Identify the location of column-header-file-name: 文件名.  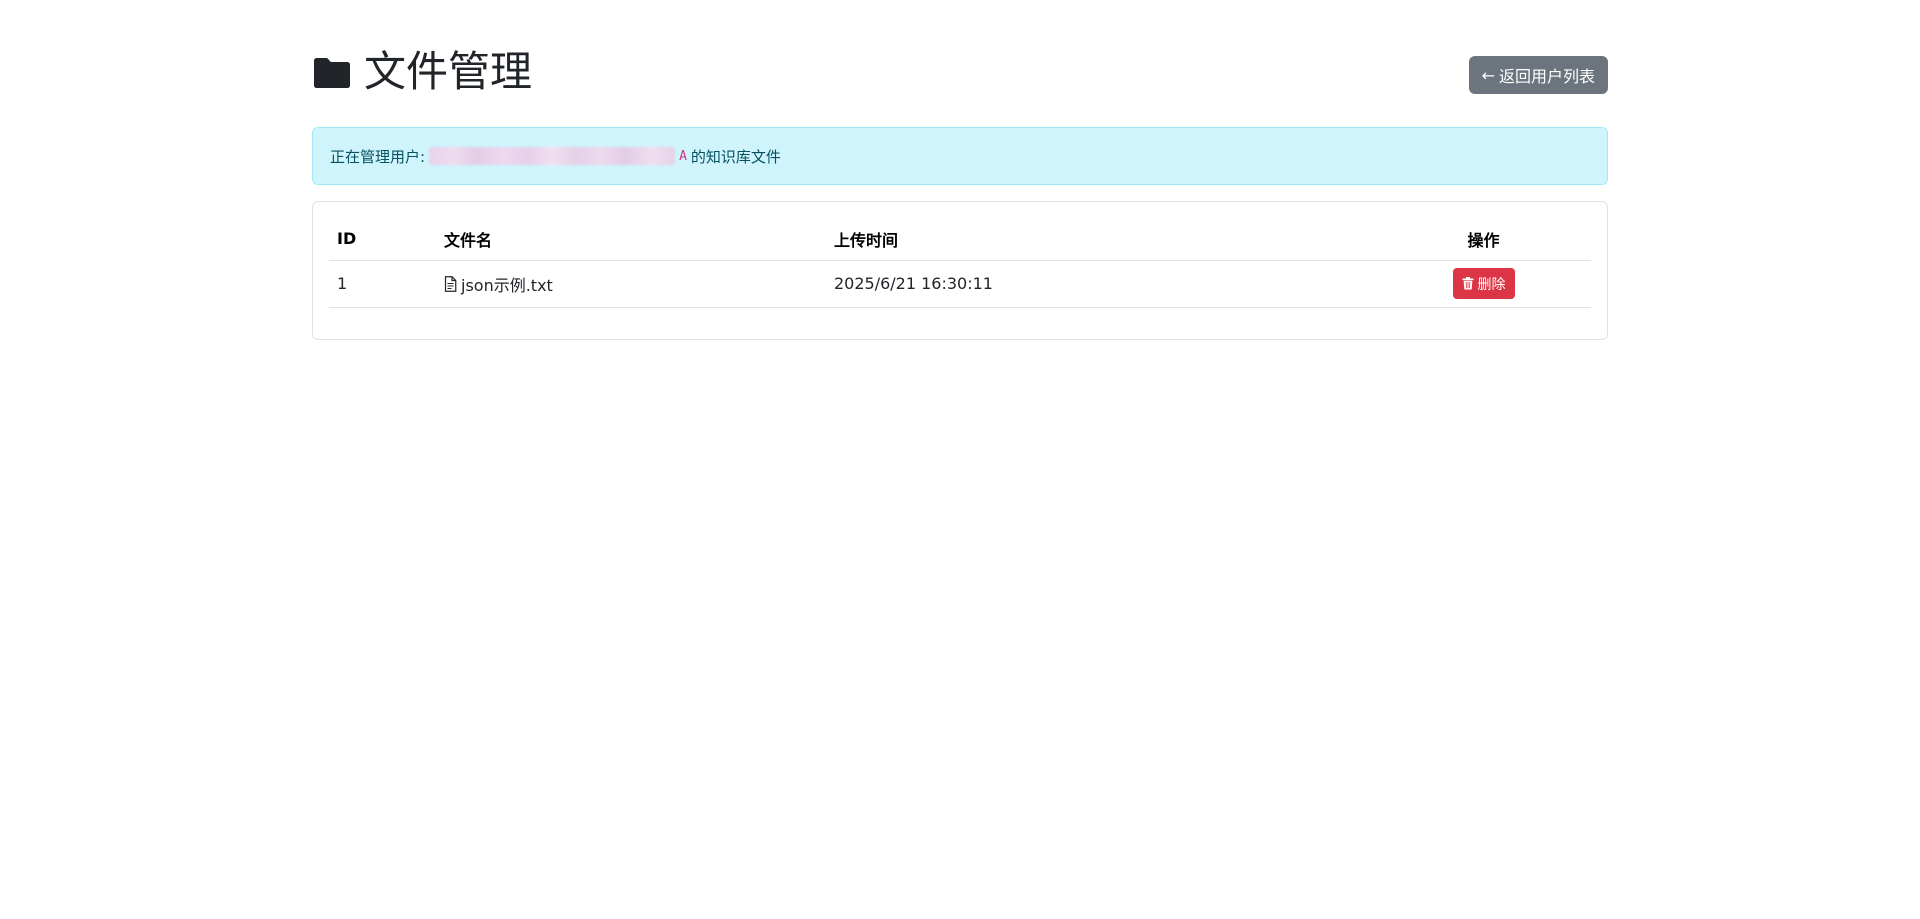
(631, 239).